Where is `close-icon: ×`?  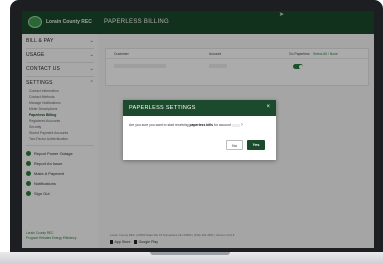 close-icon: × is located at coordinates (268, 107).